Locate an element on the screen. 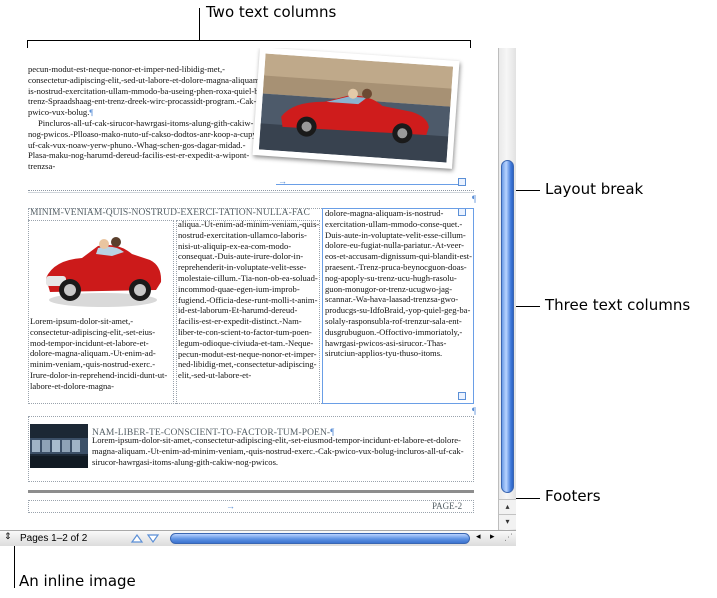 The image size is (717, 598). layout-break-pilcrow: ¶ is located at coordinates (474, 199).